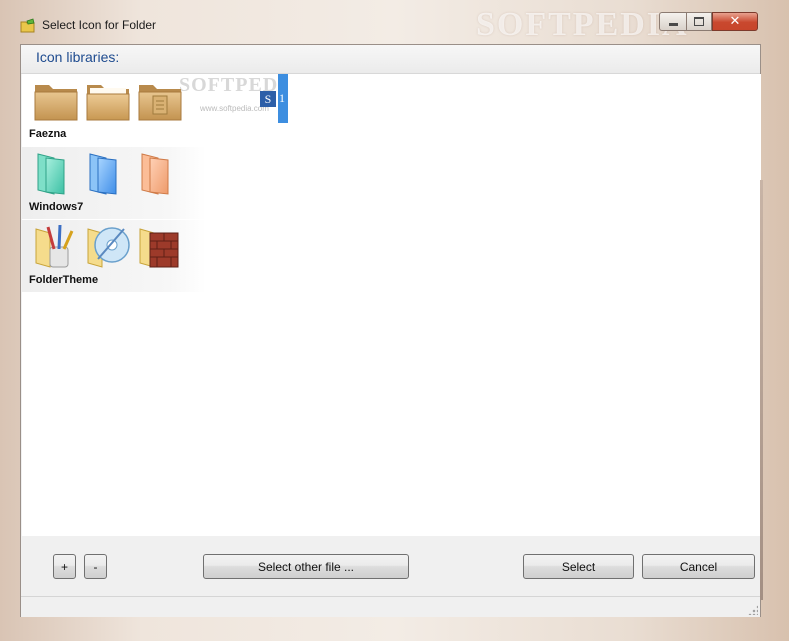 The height and width of the screenshot is (641, 789). Describe the element at coordinates (56, 173) in the screenshot. I see `teal-folder-icon` at that location.